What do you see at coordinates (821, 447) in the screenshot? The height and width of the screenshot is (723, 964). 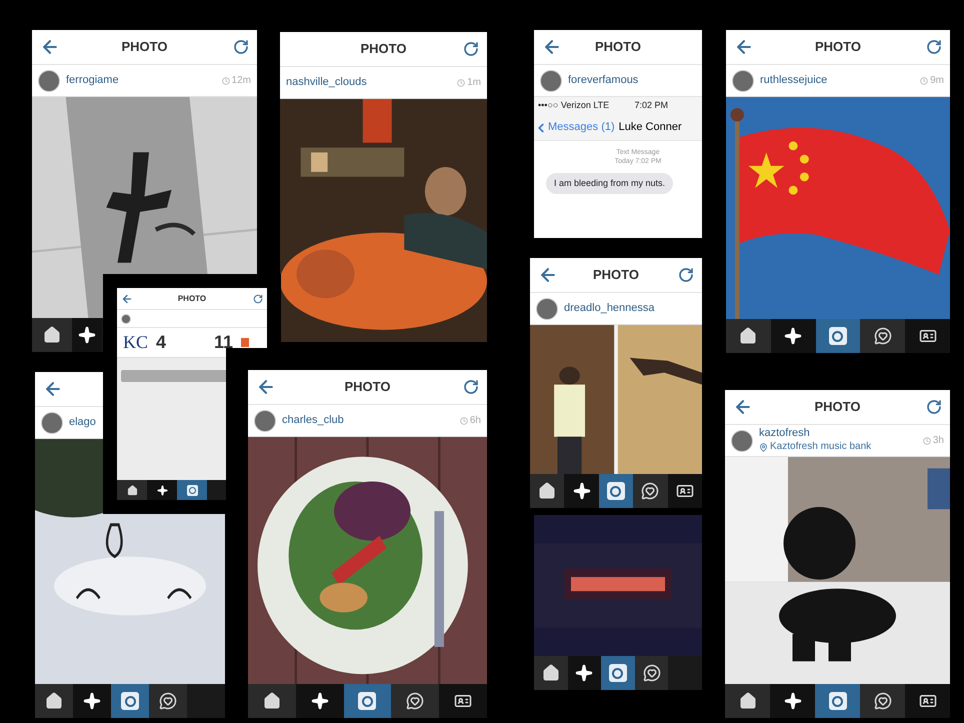 I see `location-link: Kaztofresh music bank` at bounding box center [821, 447].